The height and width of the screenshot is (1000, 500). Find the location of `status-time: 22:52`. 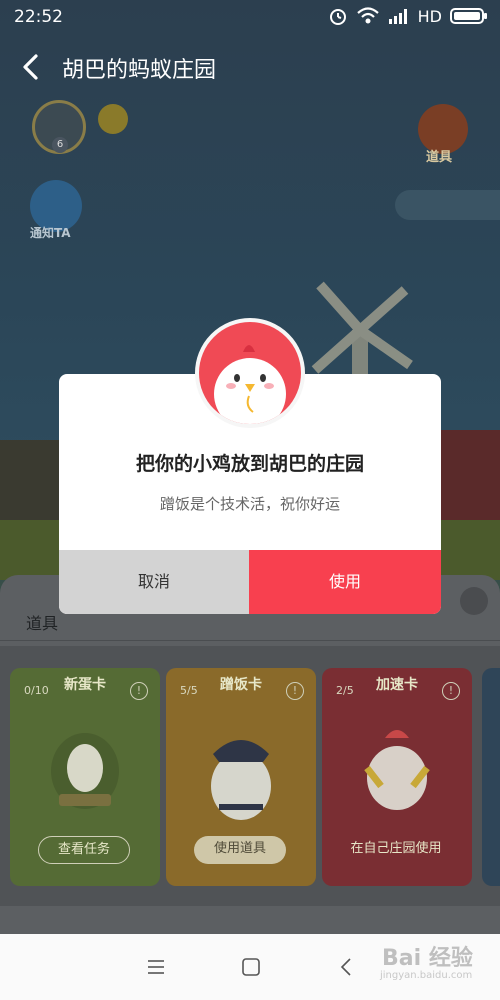

status-time: 22:52 is located at coordinates (38, 17).